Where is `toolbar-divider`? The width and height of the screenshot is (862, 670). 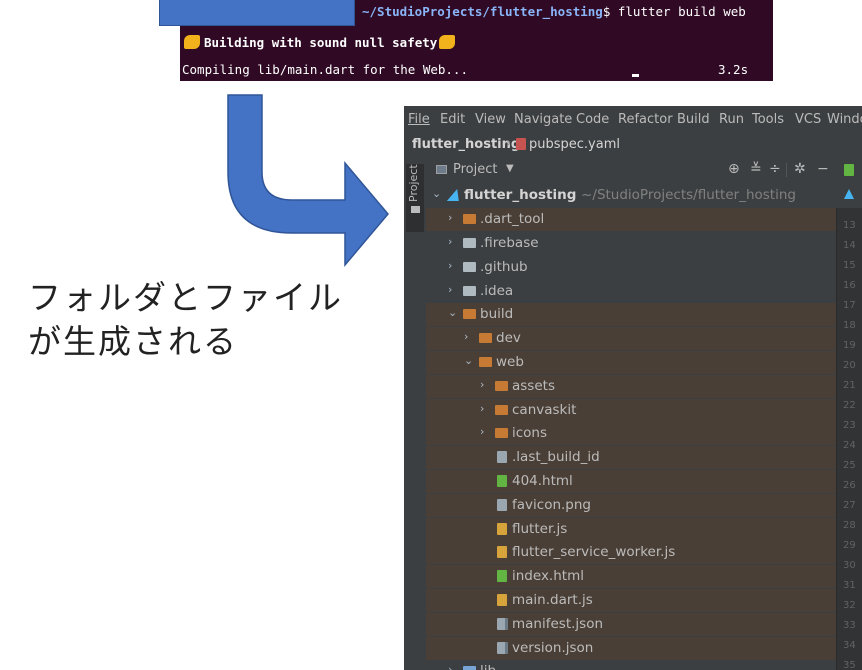
toolbar-divider is located at coordinates (786, 170).